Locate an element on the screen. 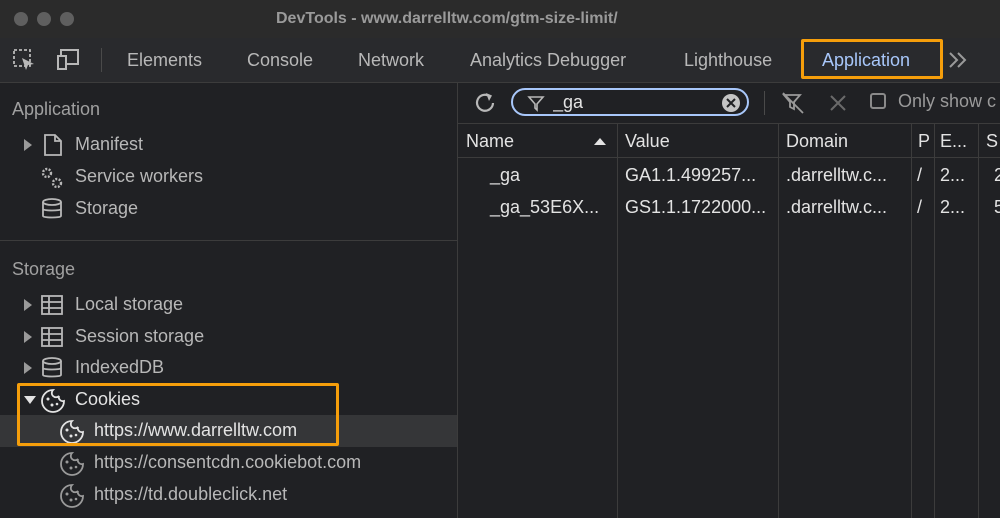 Image resolution: width=1000 pixels, height=518 pixels. tab-elements: Elements is located at coordinates (164, 60).